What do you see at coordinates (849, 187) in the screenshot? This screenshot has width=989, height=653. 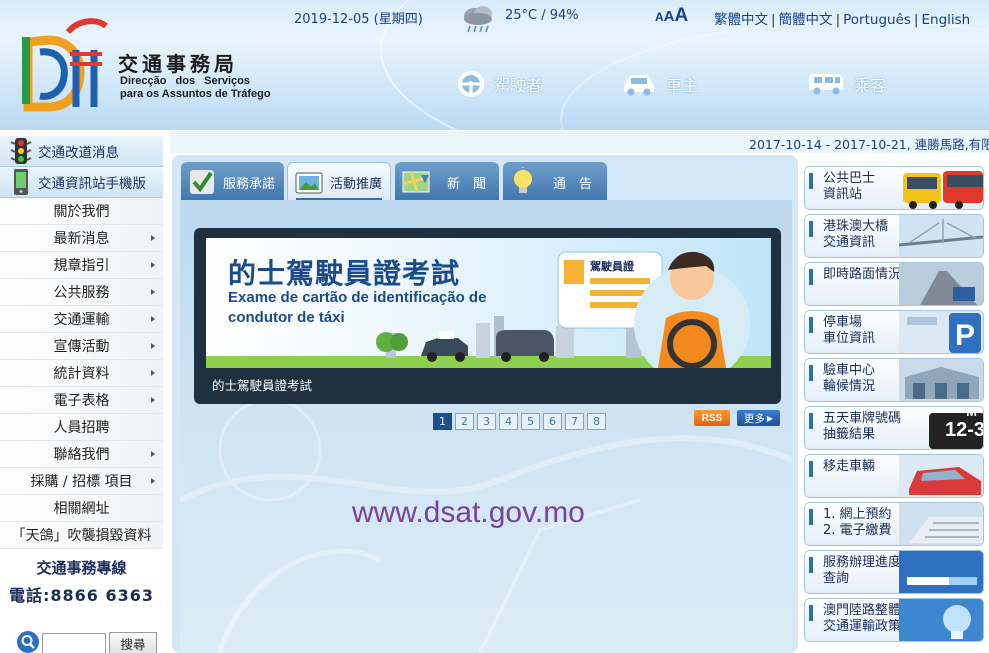 I see `quick-link-label: 公共巴士 資訊站` at bounding box center [849, 187].